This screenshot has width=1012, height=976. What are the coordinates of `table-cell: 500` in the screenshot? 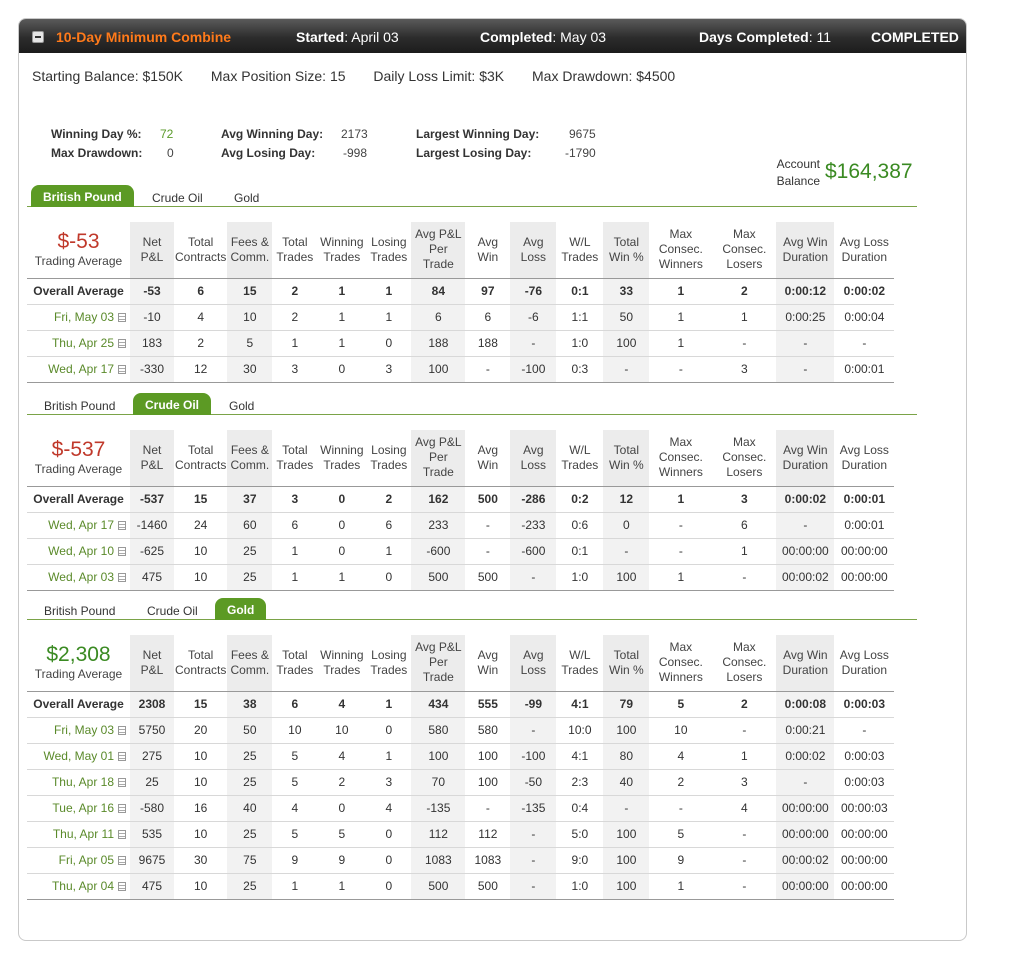 It's located at (488, 577).